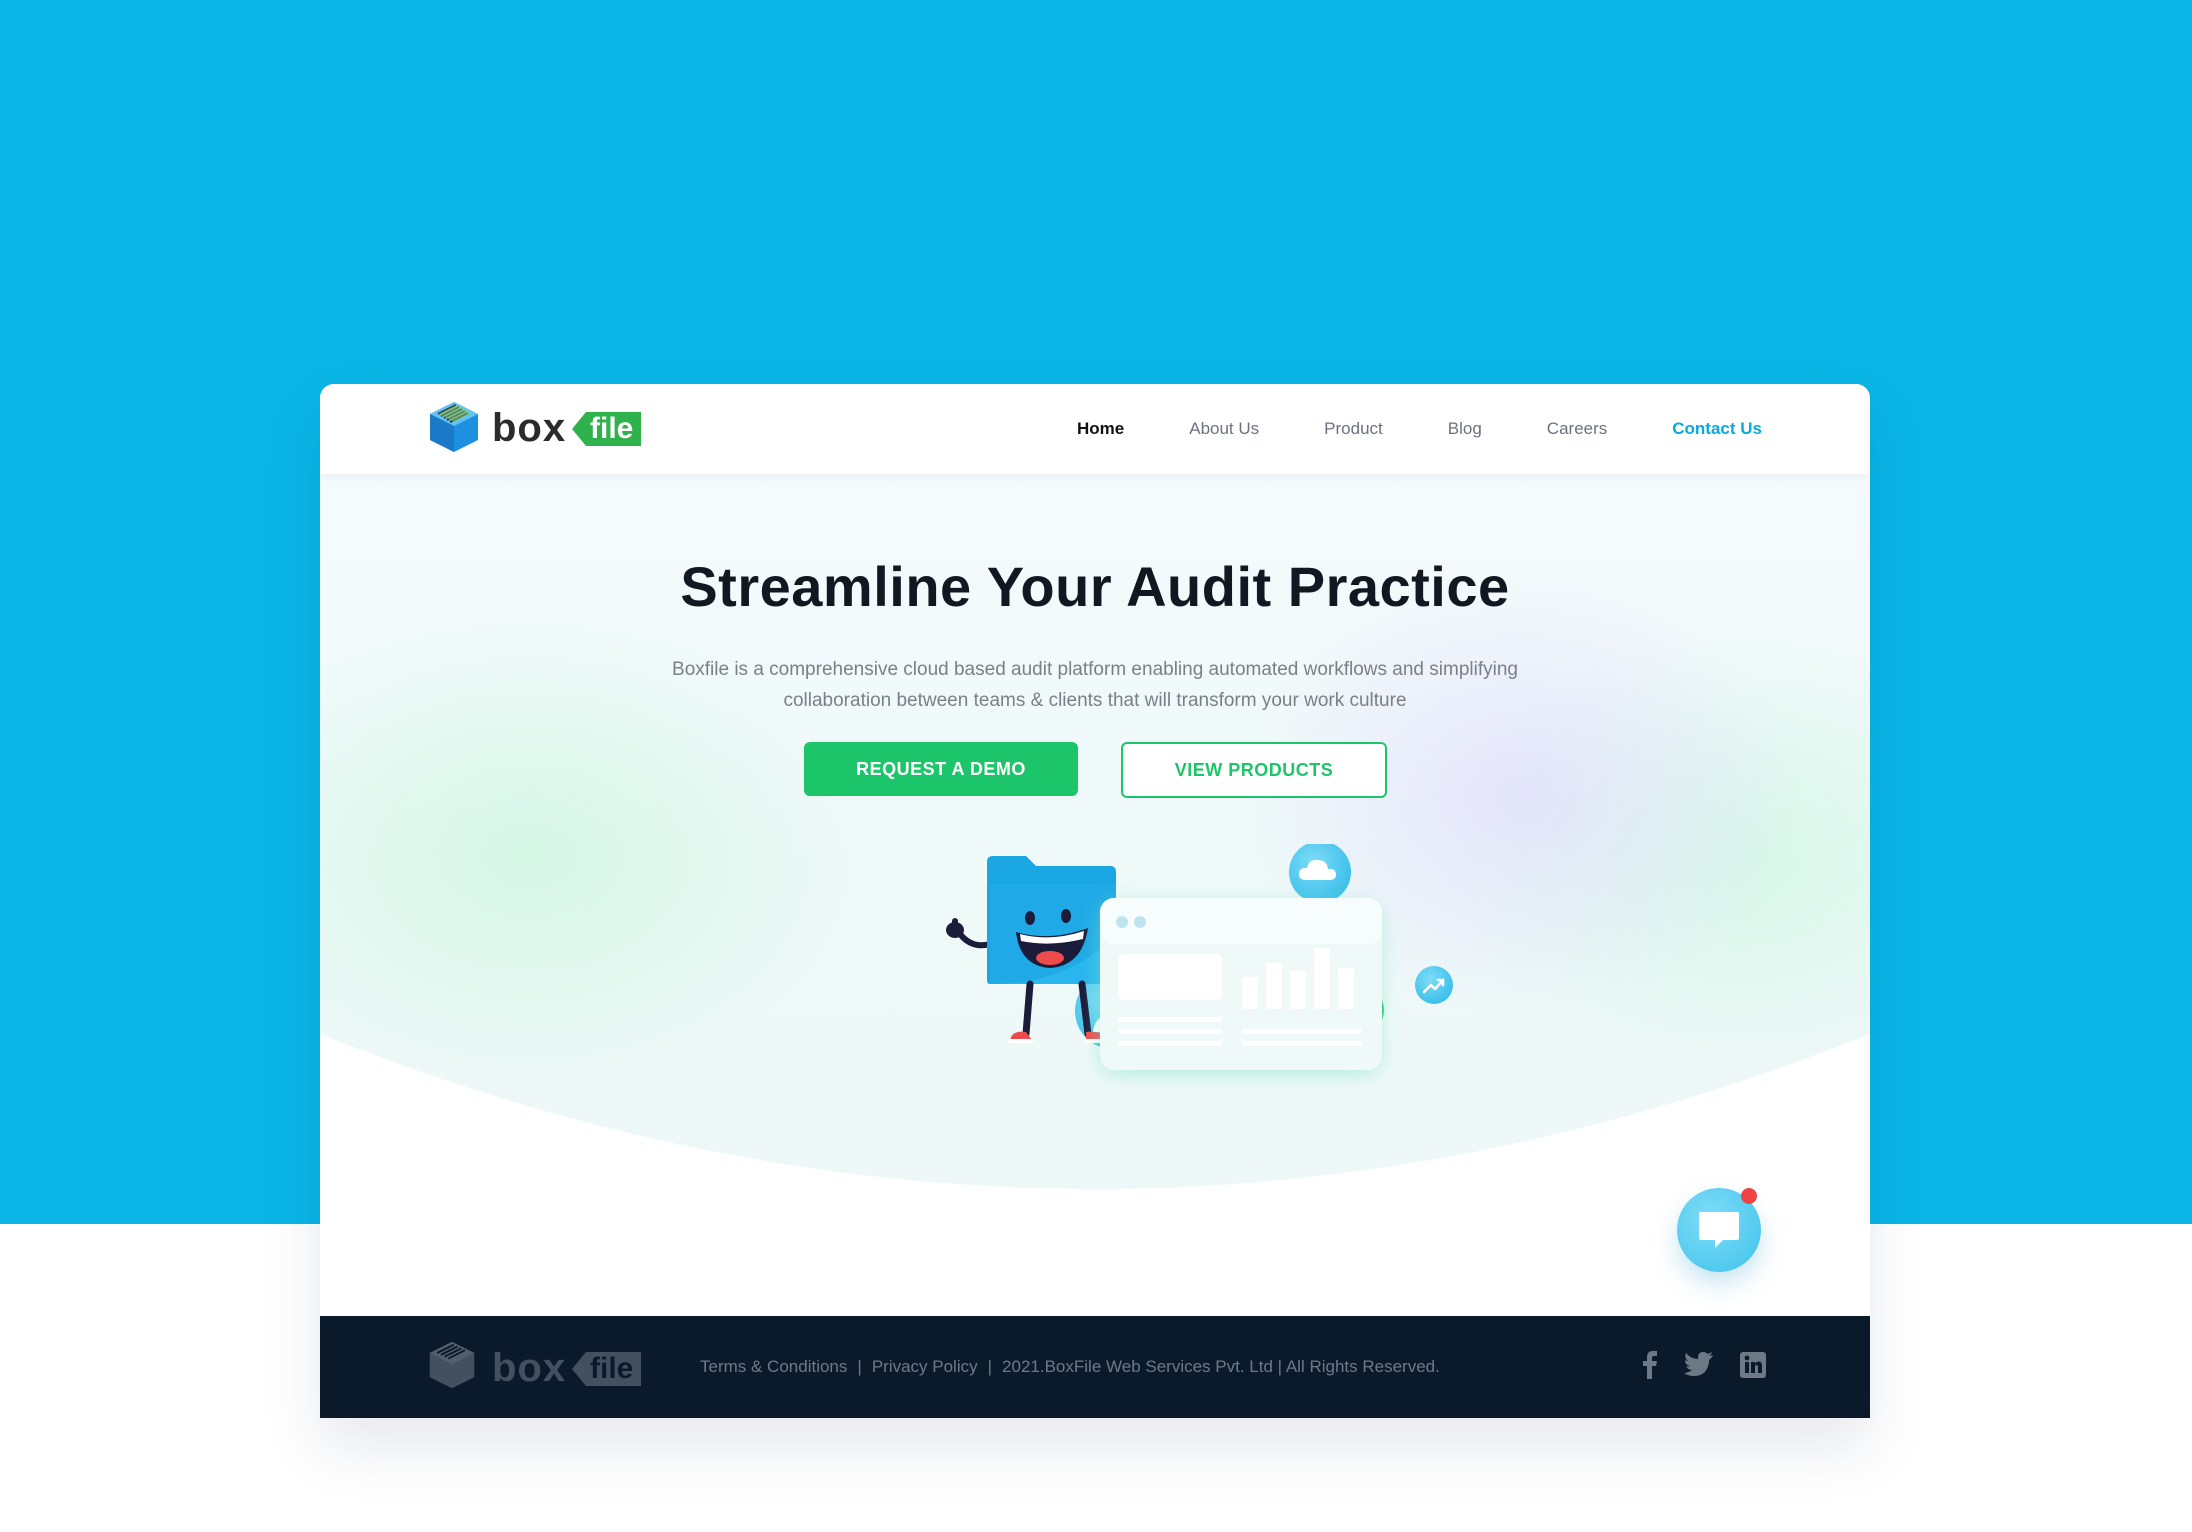 This screenshot has height=1532, width=2192. I want to click on nav-home: Home, so click(1100, 429).